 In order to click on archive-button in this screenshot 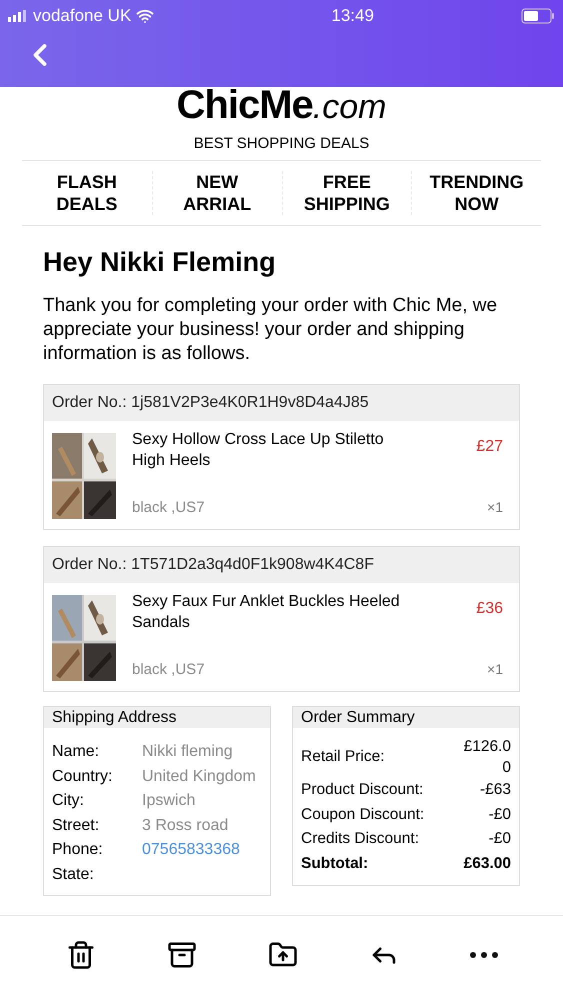, I will do `click(181, 955)`.